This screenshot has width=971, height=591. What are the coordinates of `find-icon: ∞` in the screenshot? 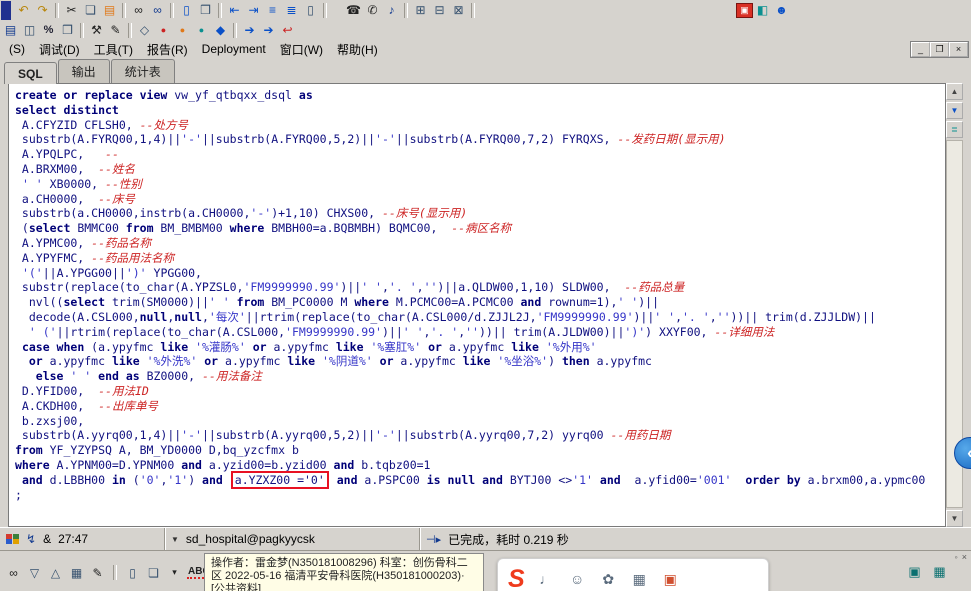 It's located at (138, 10).